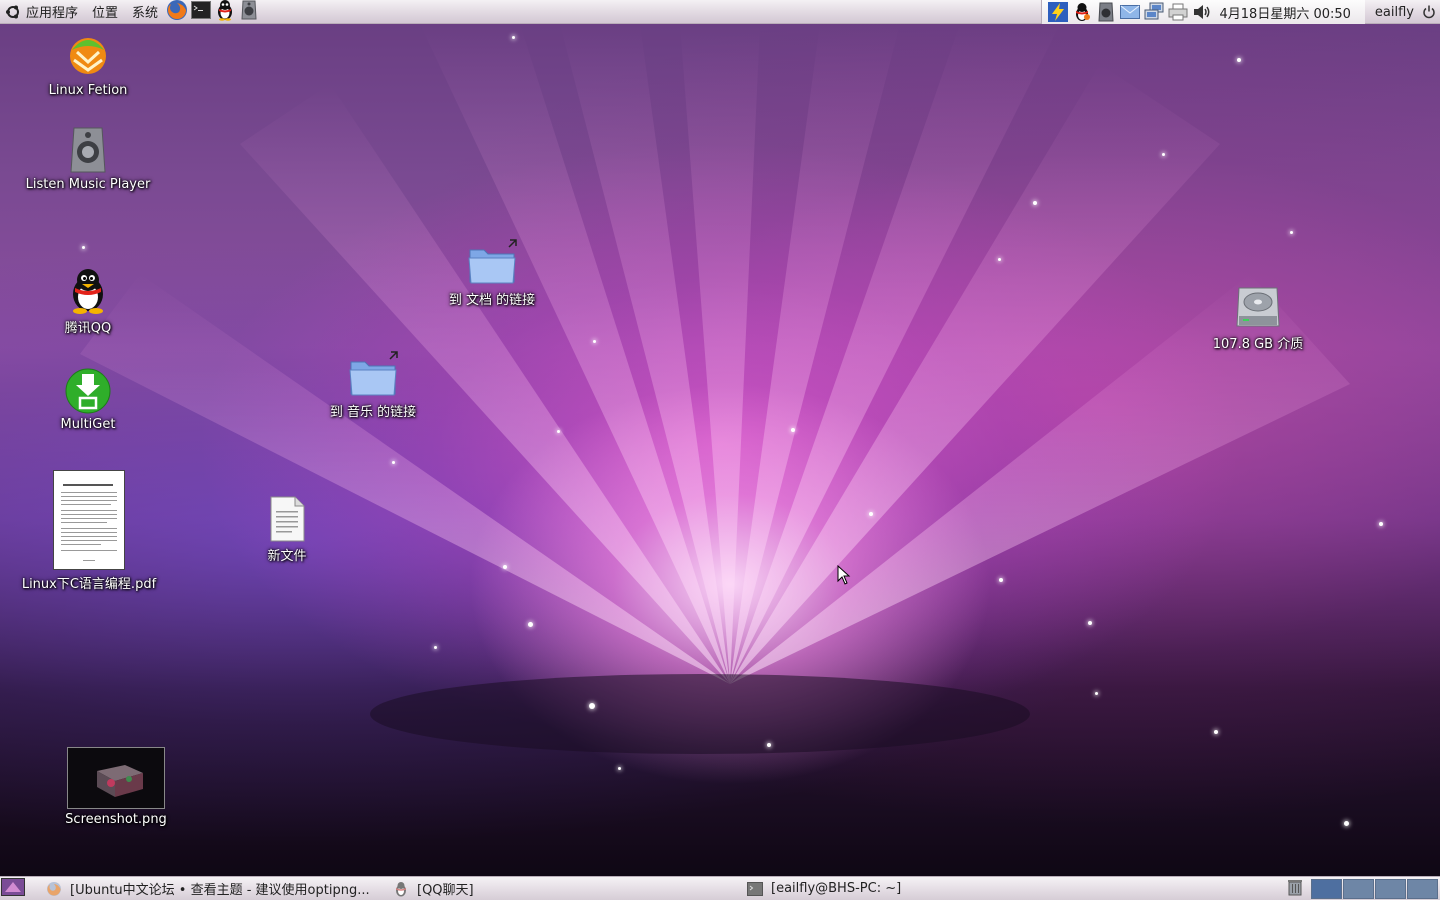 The height and width of the screenshot is (900, 1440). I want to click on pdf-thumbnail-icon, so click(89, 520).